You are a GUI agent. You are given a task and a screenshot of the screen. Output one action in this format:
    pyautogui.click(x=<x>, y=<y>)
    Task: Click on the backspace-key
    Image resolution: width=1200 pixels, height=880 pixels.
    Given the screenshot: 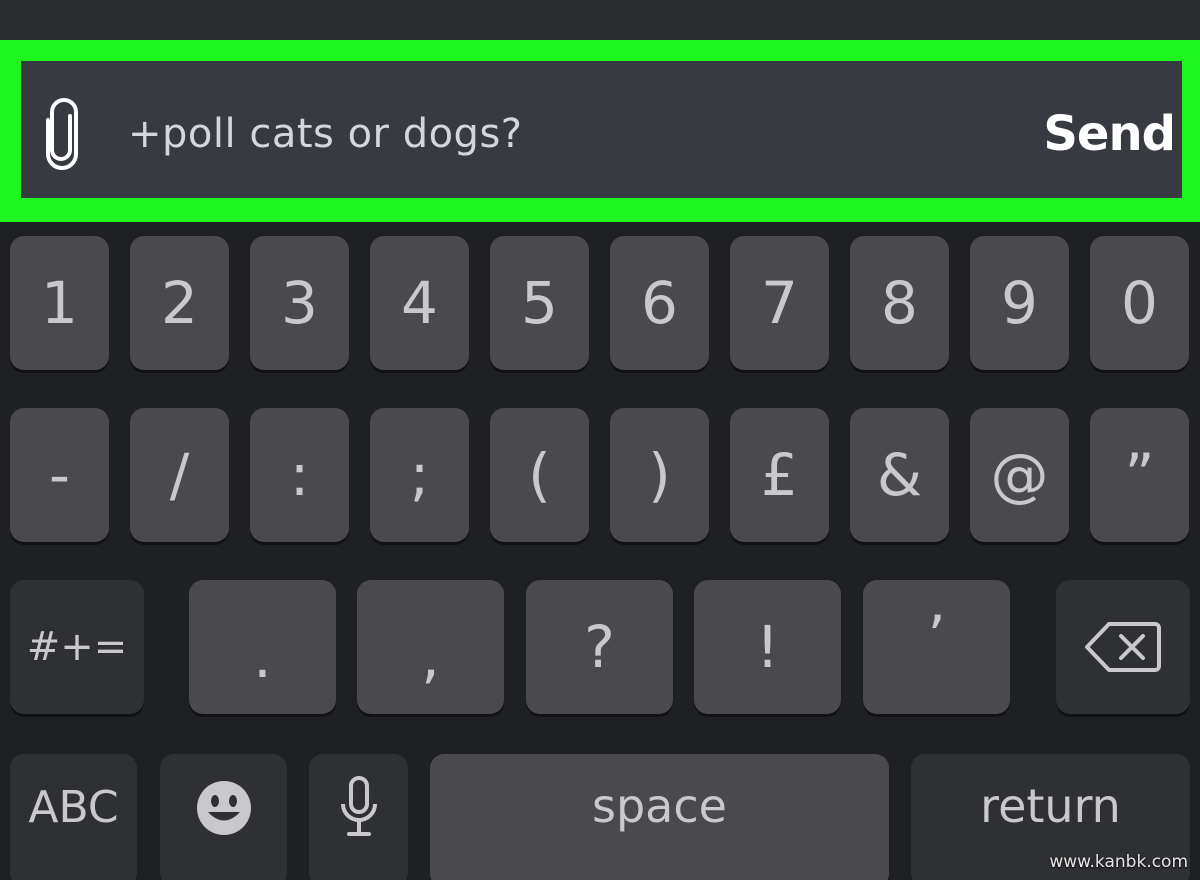 What is the action you would take?
    pyautogui.click(x=1123, y=647)
    